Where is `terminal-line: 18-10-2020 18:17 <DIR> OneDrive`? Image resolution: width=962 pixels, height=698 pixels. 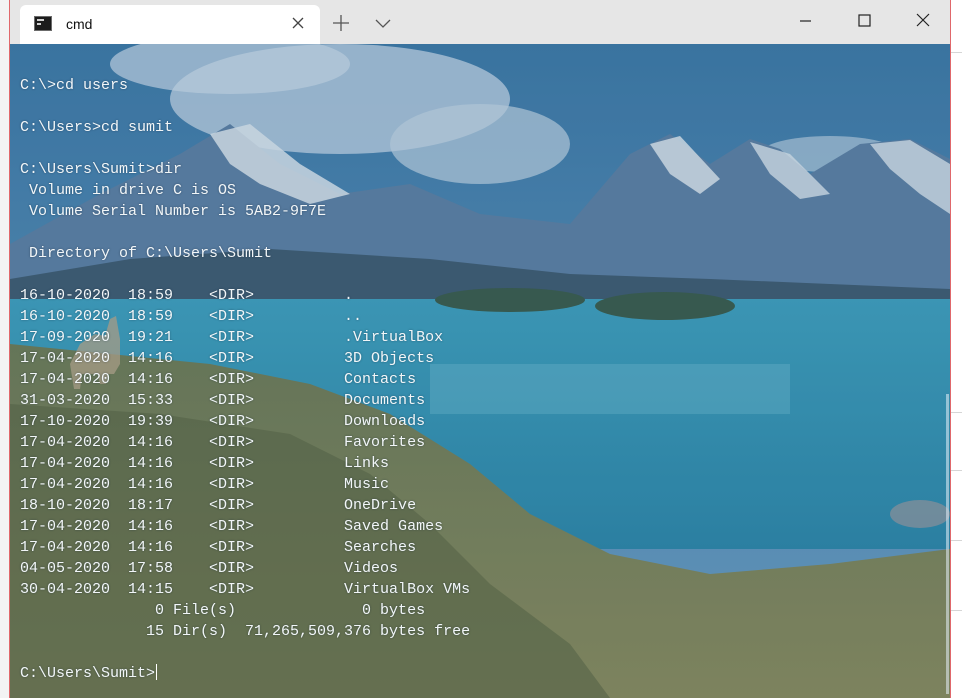
terminal-line: 18-10-2020 18:17 <DIR> OneDrive is located at coordinates (218, 505).